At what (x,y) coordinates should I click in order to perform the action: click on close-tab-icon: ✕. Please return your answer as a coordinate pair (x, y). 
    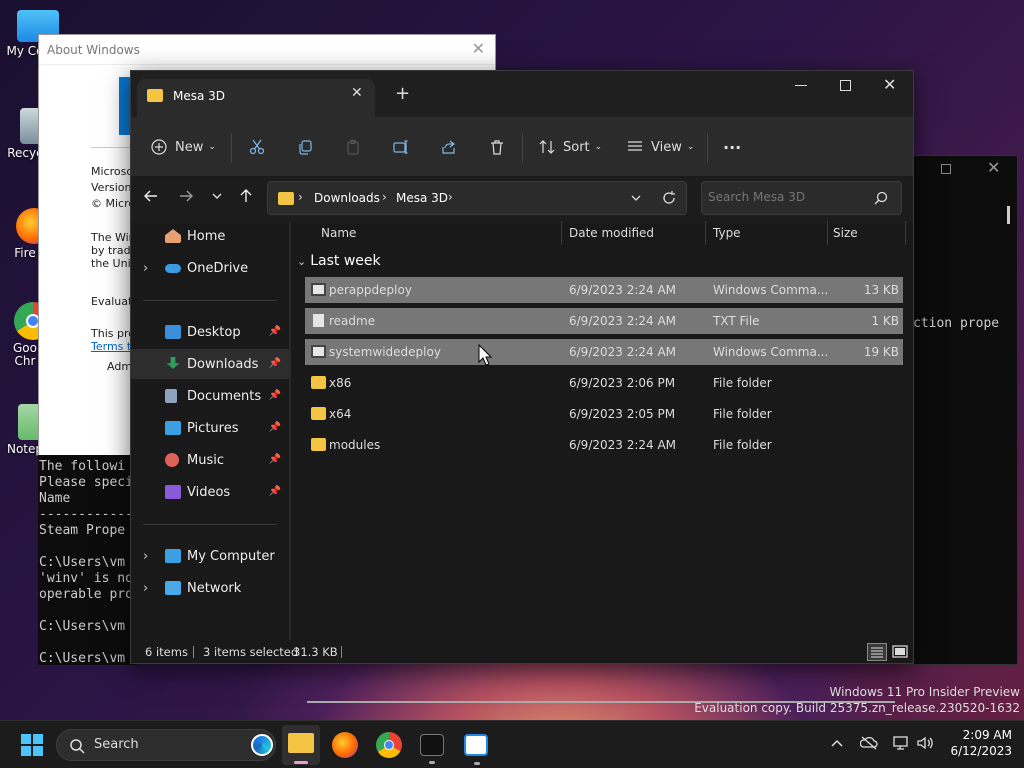
    Looking at the image, I should click on (357, 93).